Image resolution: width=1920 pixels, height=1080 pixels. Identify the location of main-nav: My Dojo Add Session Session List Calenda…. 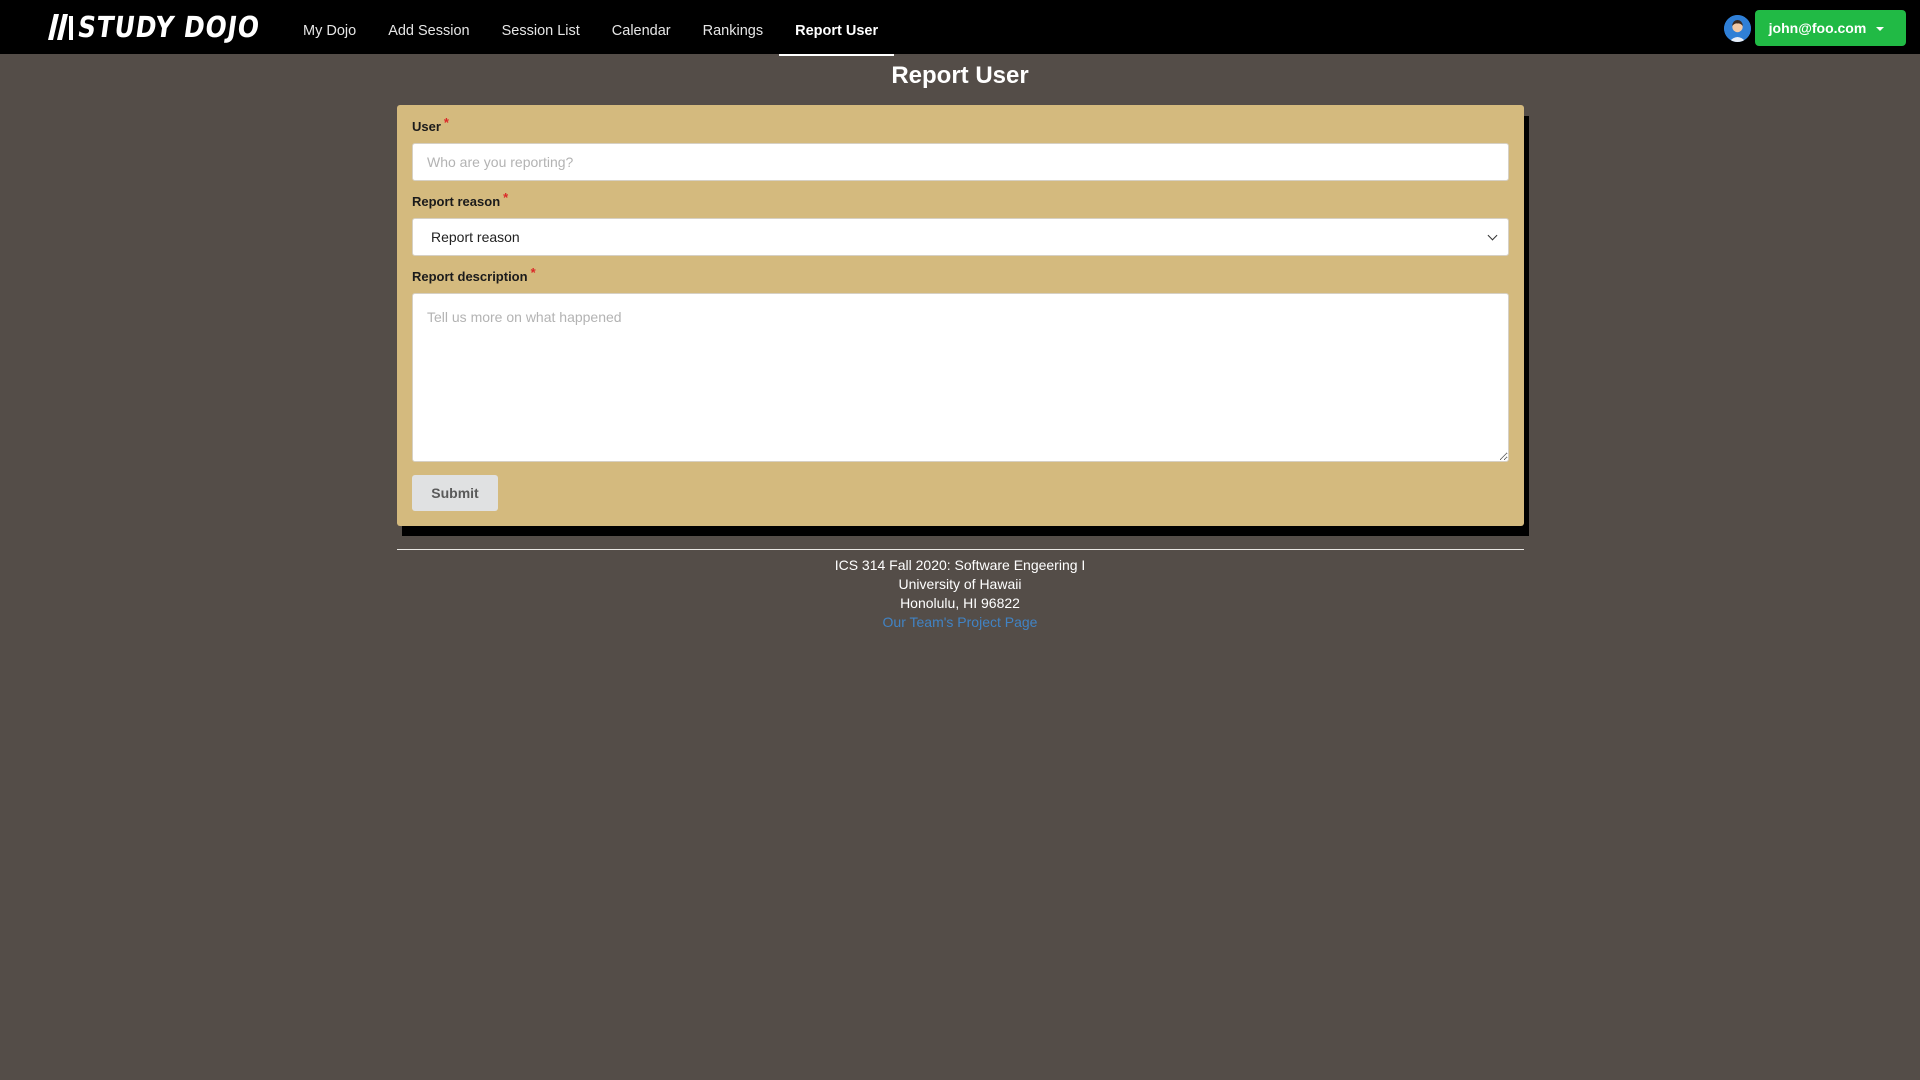
(591, 28).